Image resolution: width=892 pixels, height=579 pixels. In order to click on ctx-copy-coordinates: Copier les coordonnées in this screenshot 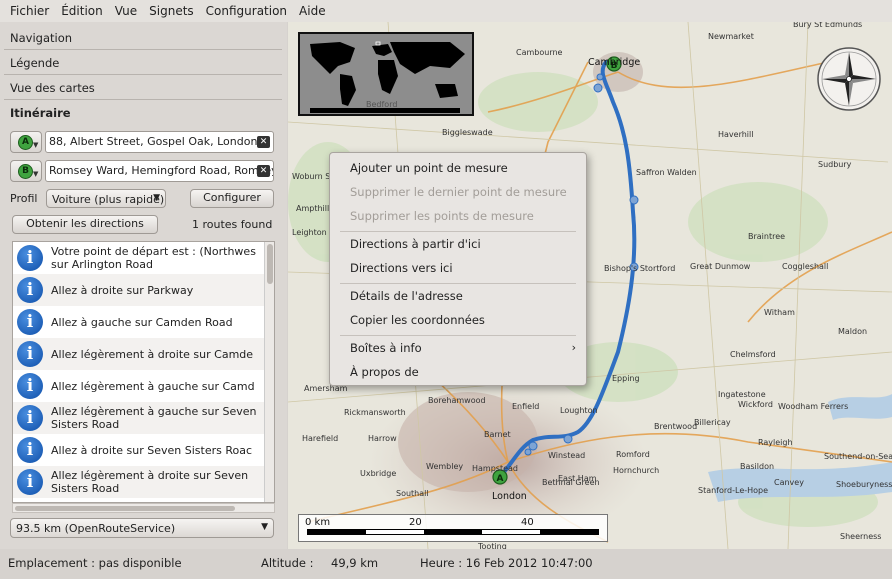, I will do `click(458, 320)`.